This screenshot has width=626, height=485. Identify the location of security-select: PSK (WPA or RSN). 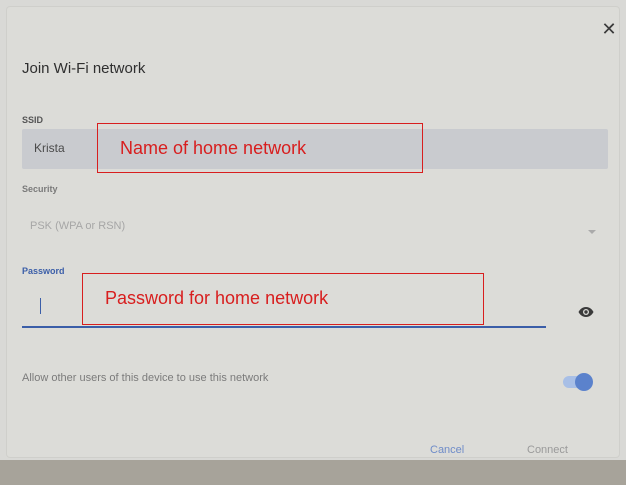
(77, 226).